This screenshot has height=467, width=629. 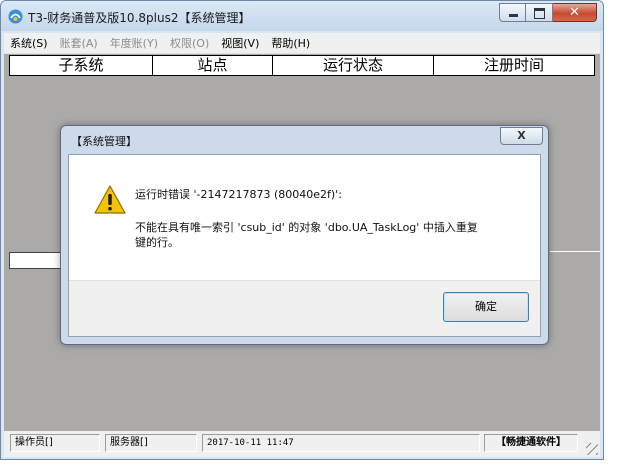 I want to click on status-datetime: 2017-10-11 11:47, so click(x=341, y=443).